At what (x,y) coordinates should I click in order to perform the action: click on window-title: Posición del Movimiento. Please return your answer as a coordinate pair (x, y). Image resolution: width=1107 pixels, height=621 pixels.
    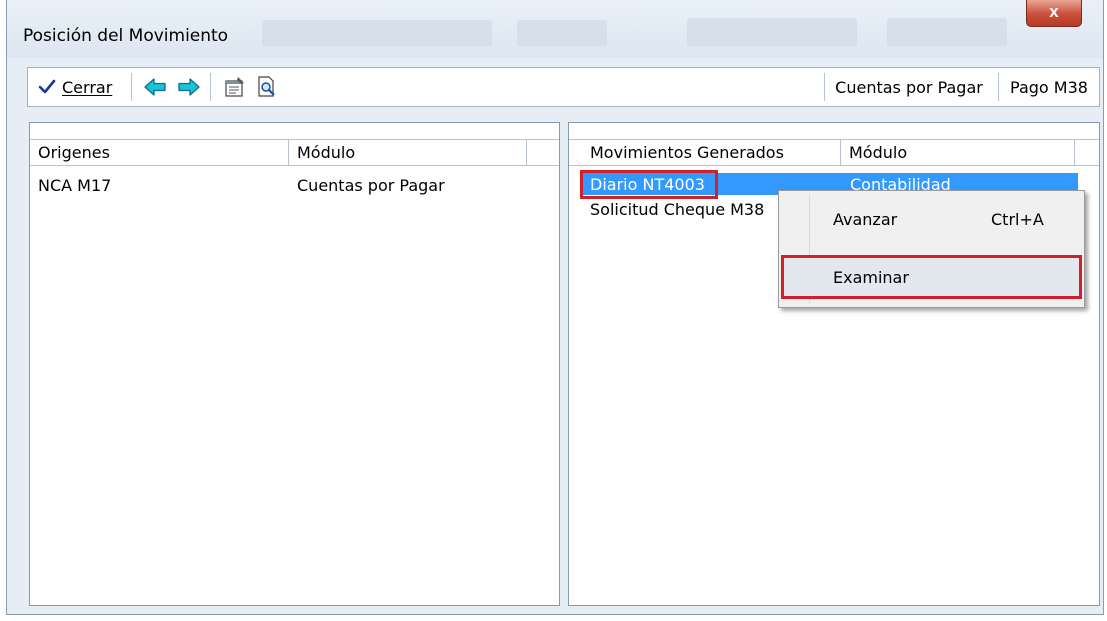
    Looking at the image, I should click on (126, 36).